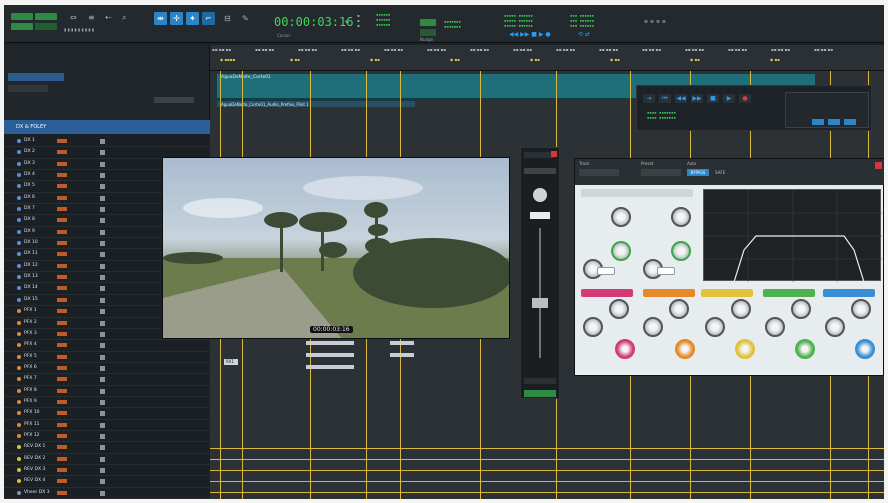 This screenshot has width=888, height=503. What do you see at coordinates (428, 22) in the screenshot?
I see `grid-value-button` at bounding box center [428, 22].